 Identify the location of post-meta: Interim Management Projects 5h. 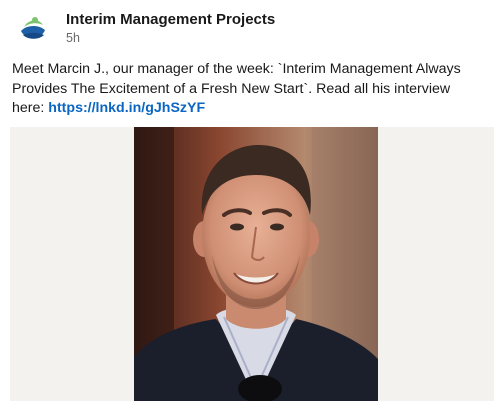
(170, 28).